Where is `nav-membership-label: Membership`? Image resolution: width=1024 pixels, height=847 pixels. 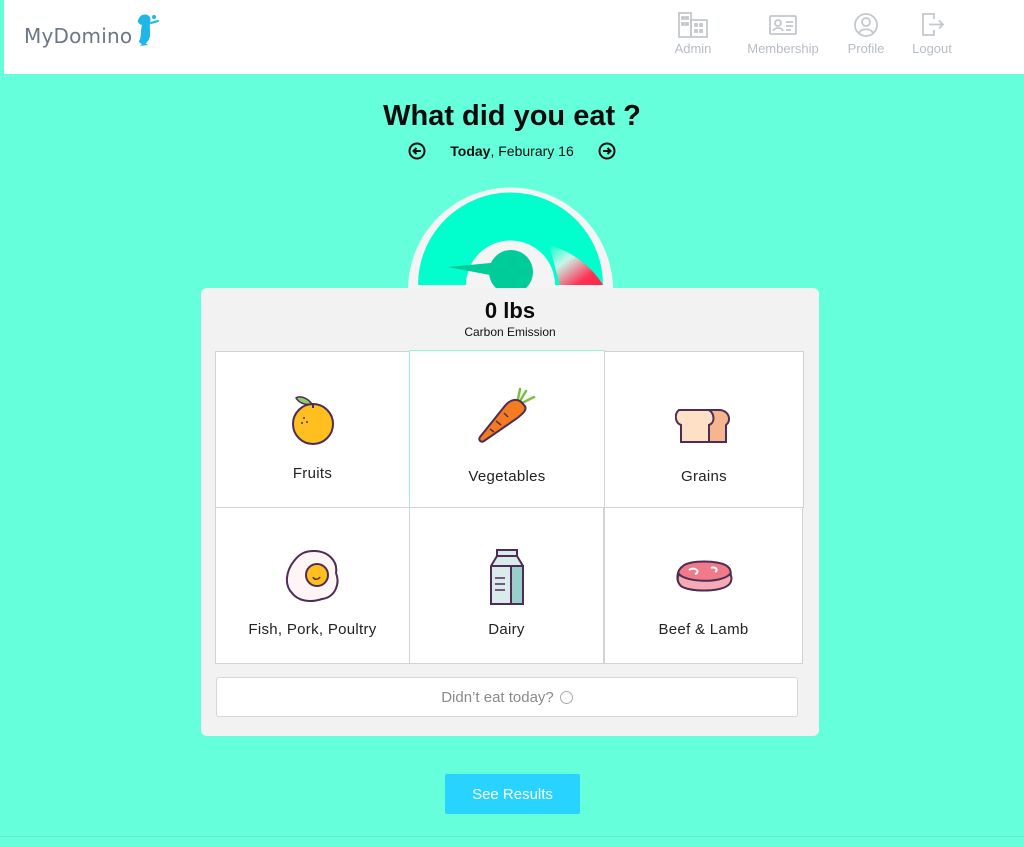
nav-membership-label: Membership is located at coordinates (783, 48).